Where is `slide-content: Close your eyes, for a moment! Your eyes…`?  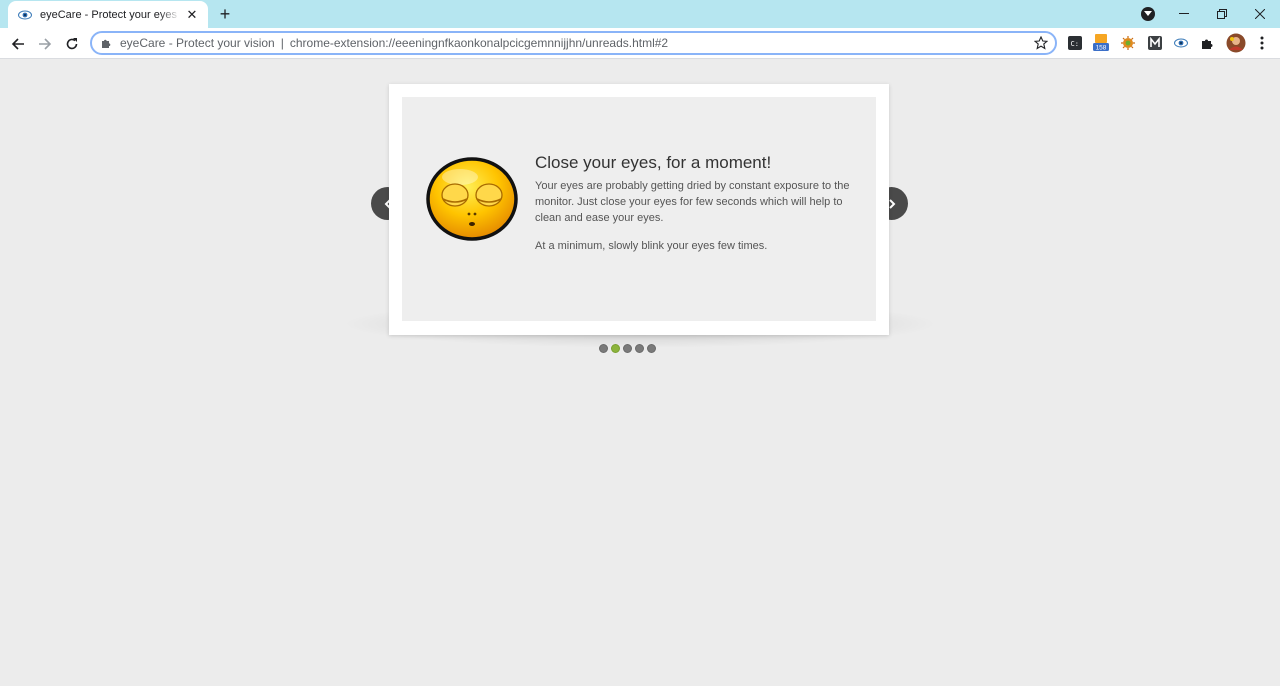
slide-content: Close your eyes, for a moment! Your eyes… is located at coordinates (639, 209).